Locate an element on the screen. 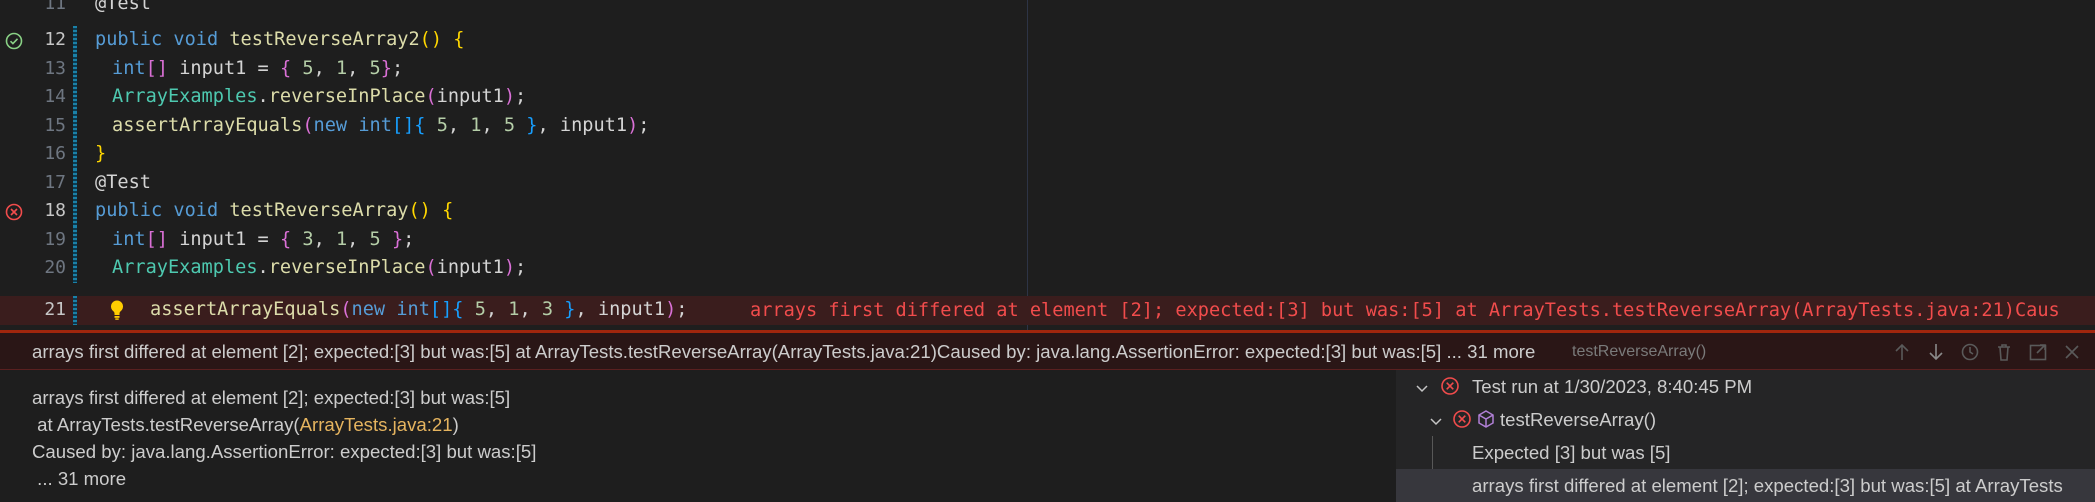  code-line: 11 @Test is located at coordinates (1047, 9).